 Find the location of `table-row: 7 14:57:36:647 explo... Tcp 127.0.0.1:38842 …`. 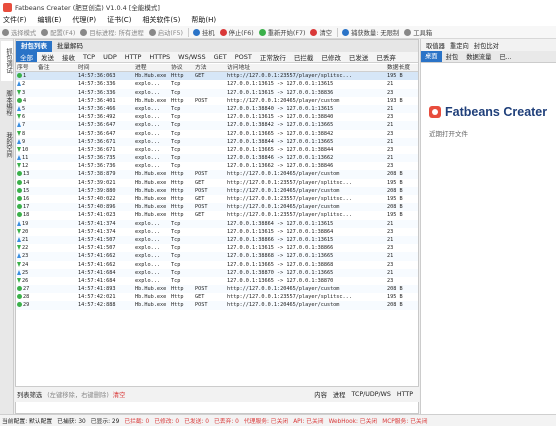

table-row: 7 14:57:36:647 explo... Tcp 127.0.0.1:38842 … is located at coordinates (217, 125).